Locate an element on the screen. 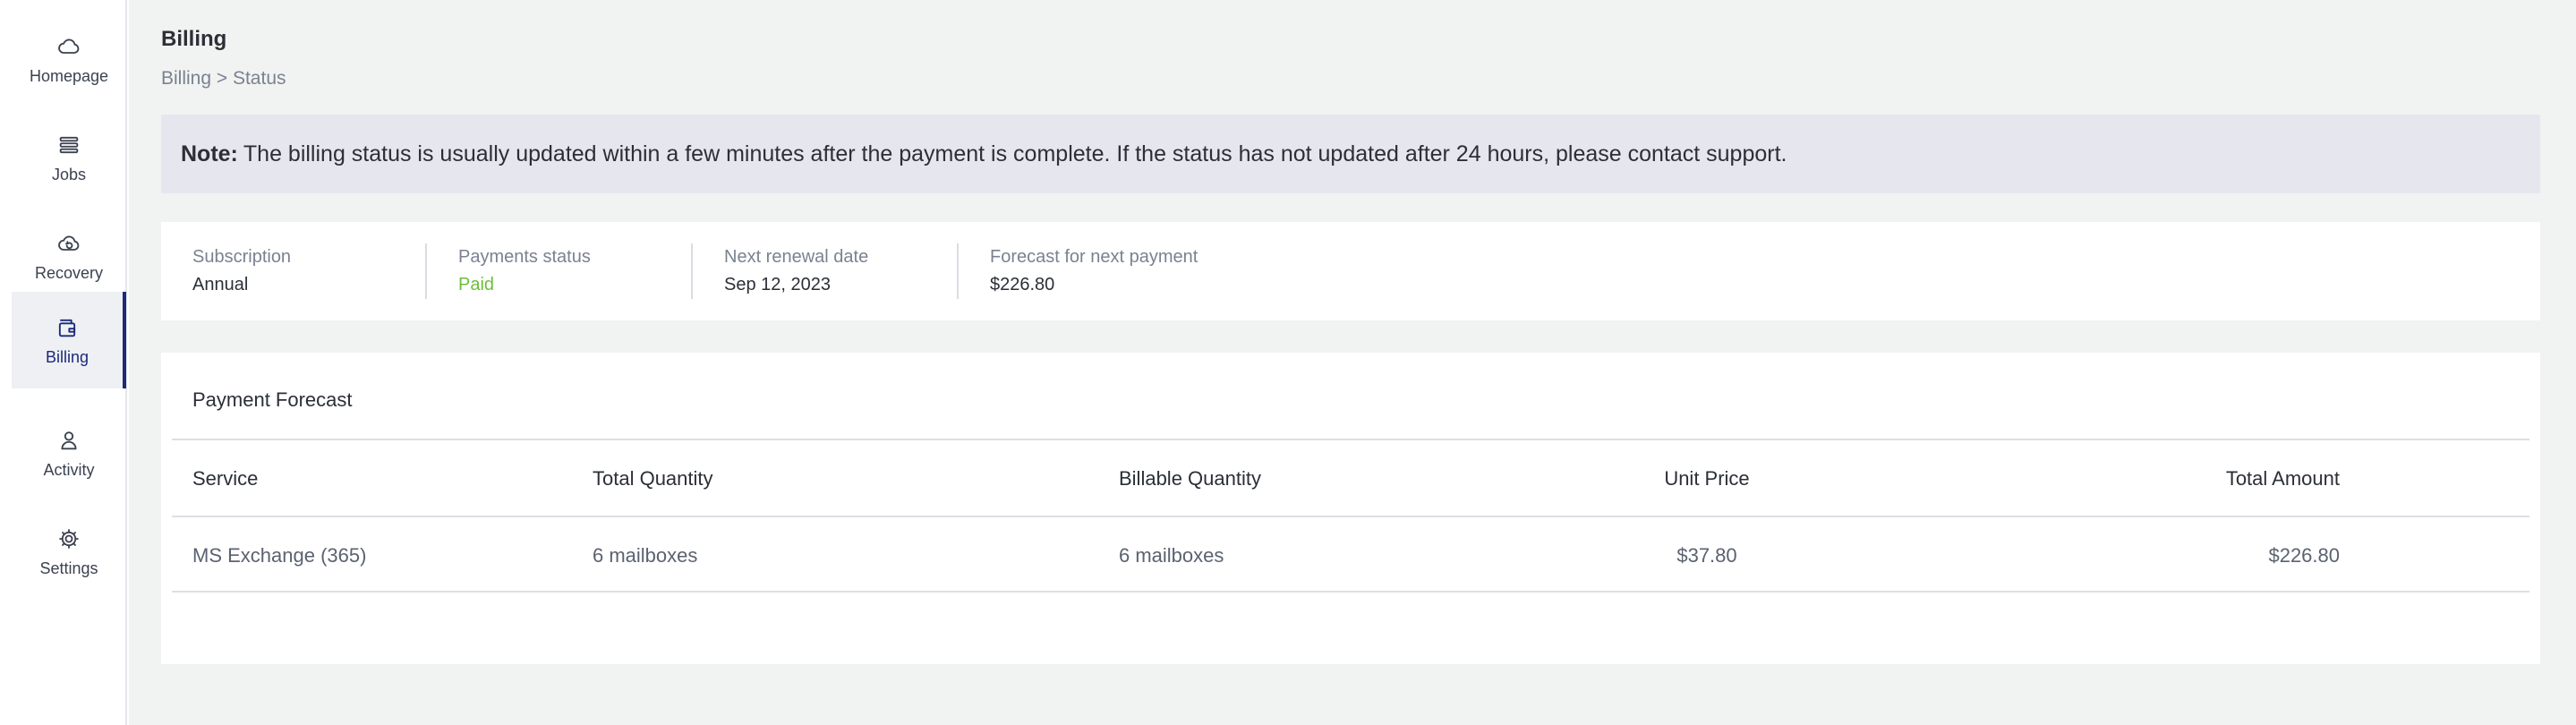 This screenshot has height=725, width=2576. user-icon is located at coordinates (68, 440).